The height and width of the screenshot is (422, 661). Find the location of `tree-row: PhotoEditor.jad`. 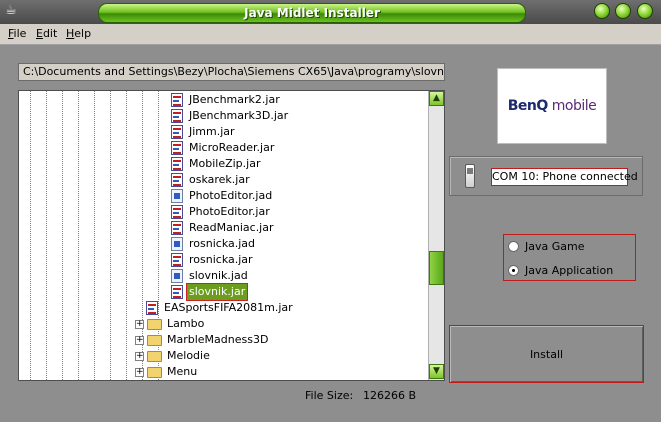

tree-row: PhotoEditor.jad is located at coordinates (223, 196).